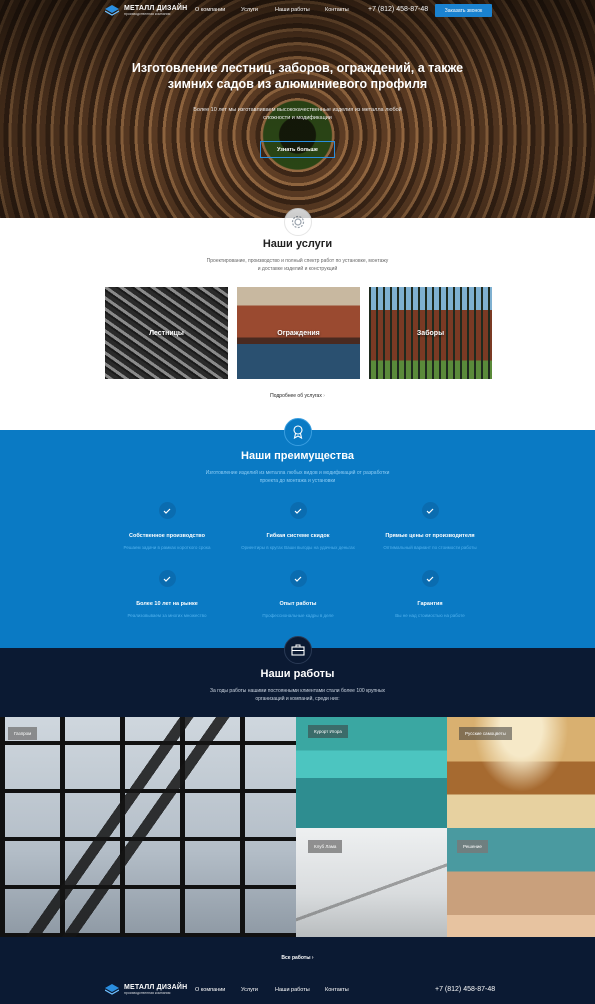 The width and height of the screenshot is (595, 1004). Describe the element at coordinates (249, 10) in the screenshot. I see `nav-link-services: Услуги` at that location.